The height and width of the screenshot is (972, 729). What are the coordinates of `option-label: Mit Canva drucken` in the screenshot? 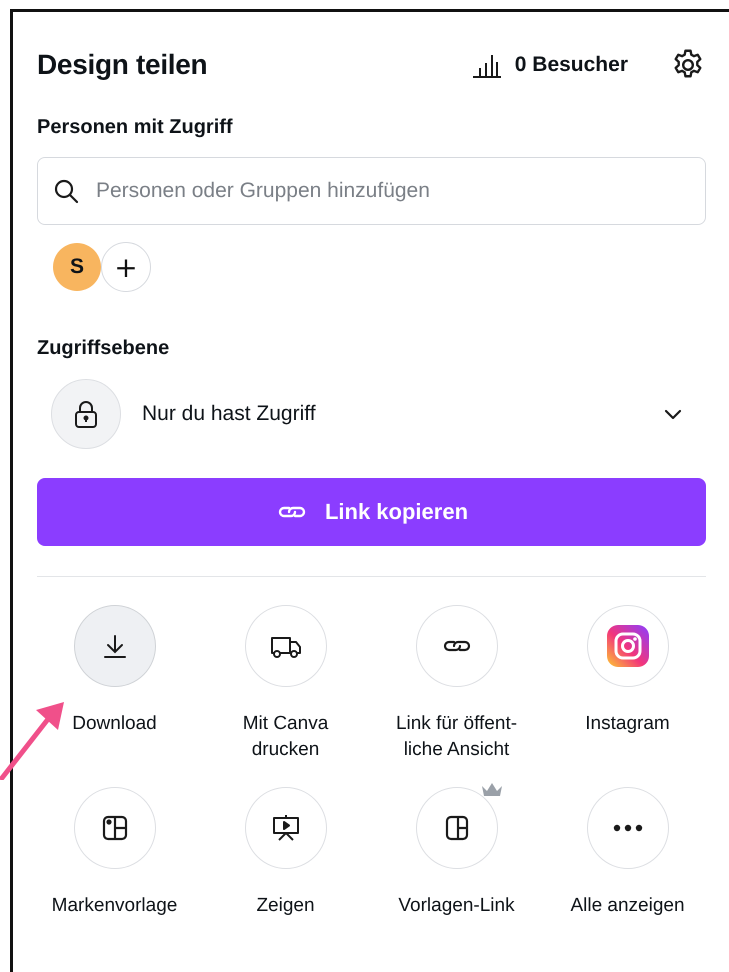 It's located at (286, 737).